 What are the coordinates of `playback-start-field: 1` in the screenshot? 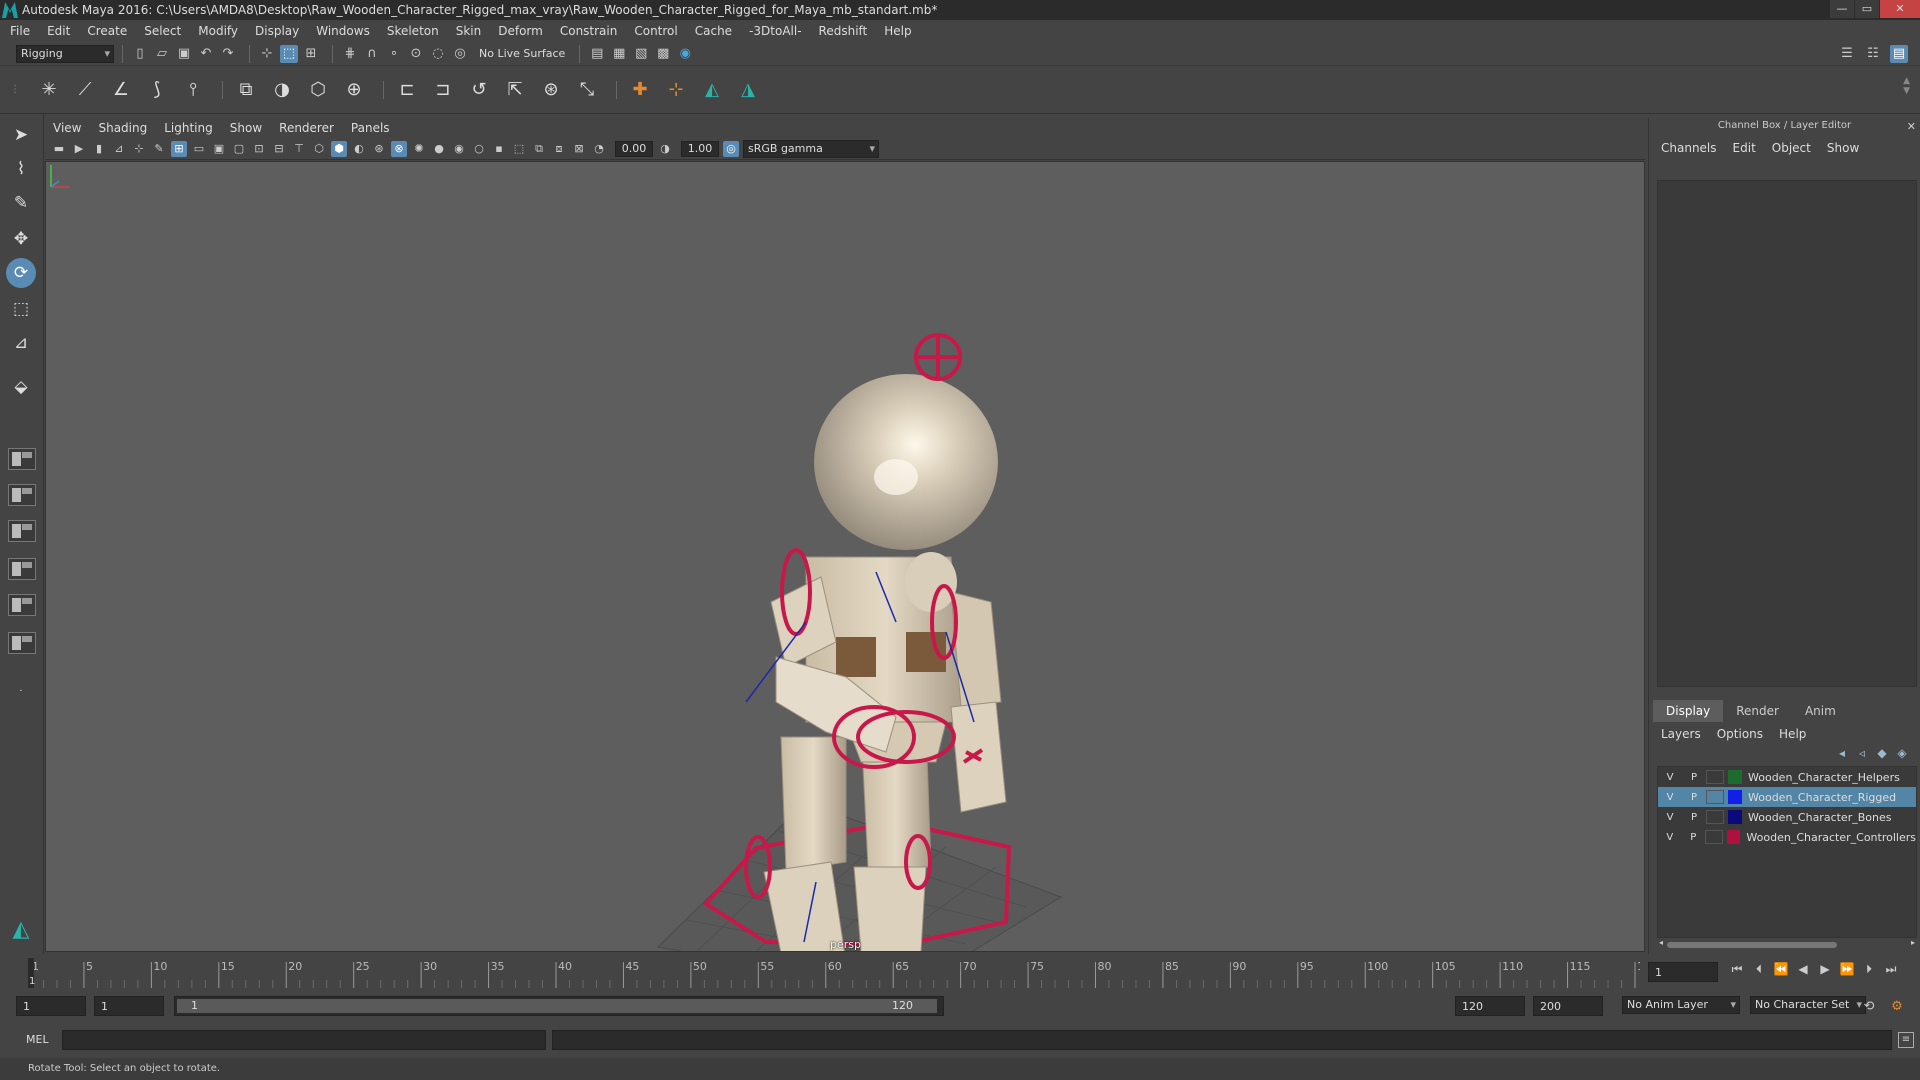 It's located at (129, 1006).